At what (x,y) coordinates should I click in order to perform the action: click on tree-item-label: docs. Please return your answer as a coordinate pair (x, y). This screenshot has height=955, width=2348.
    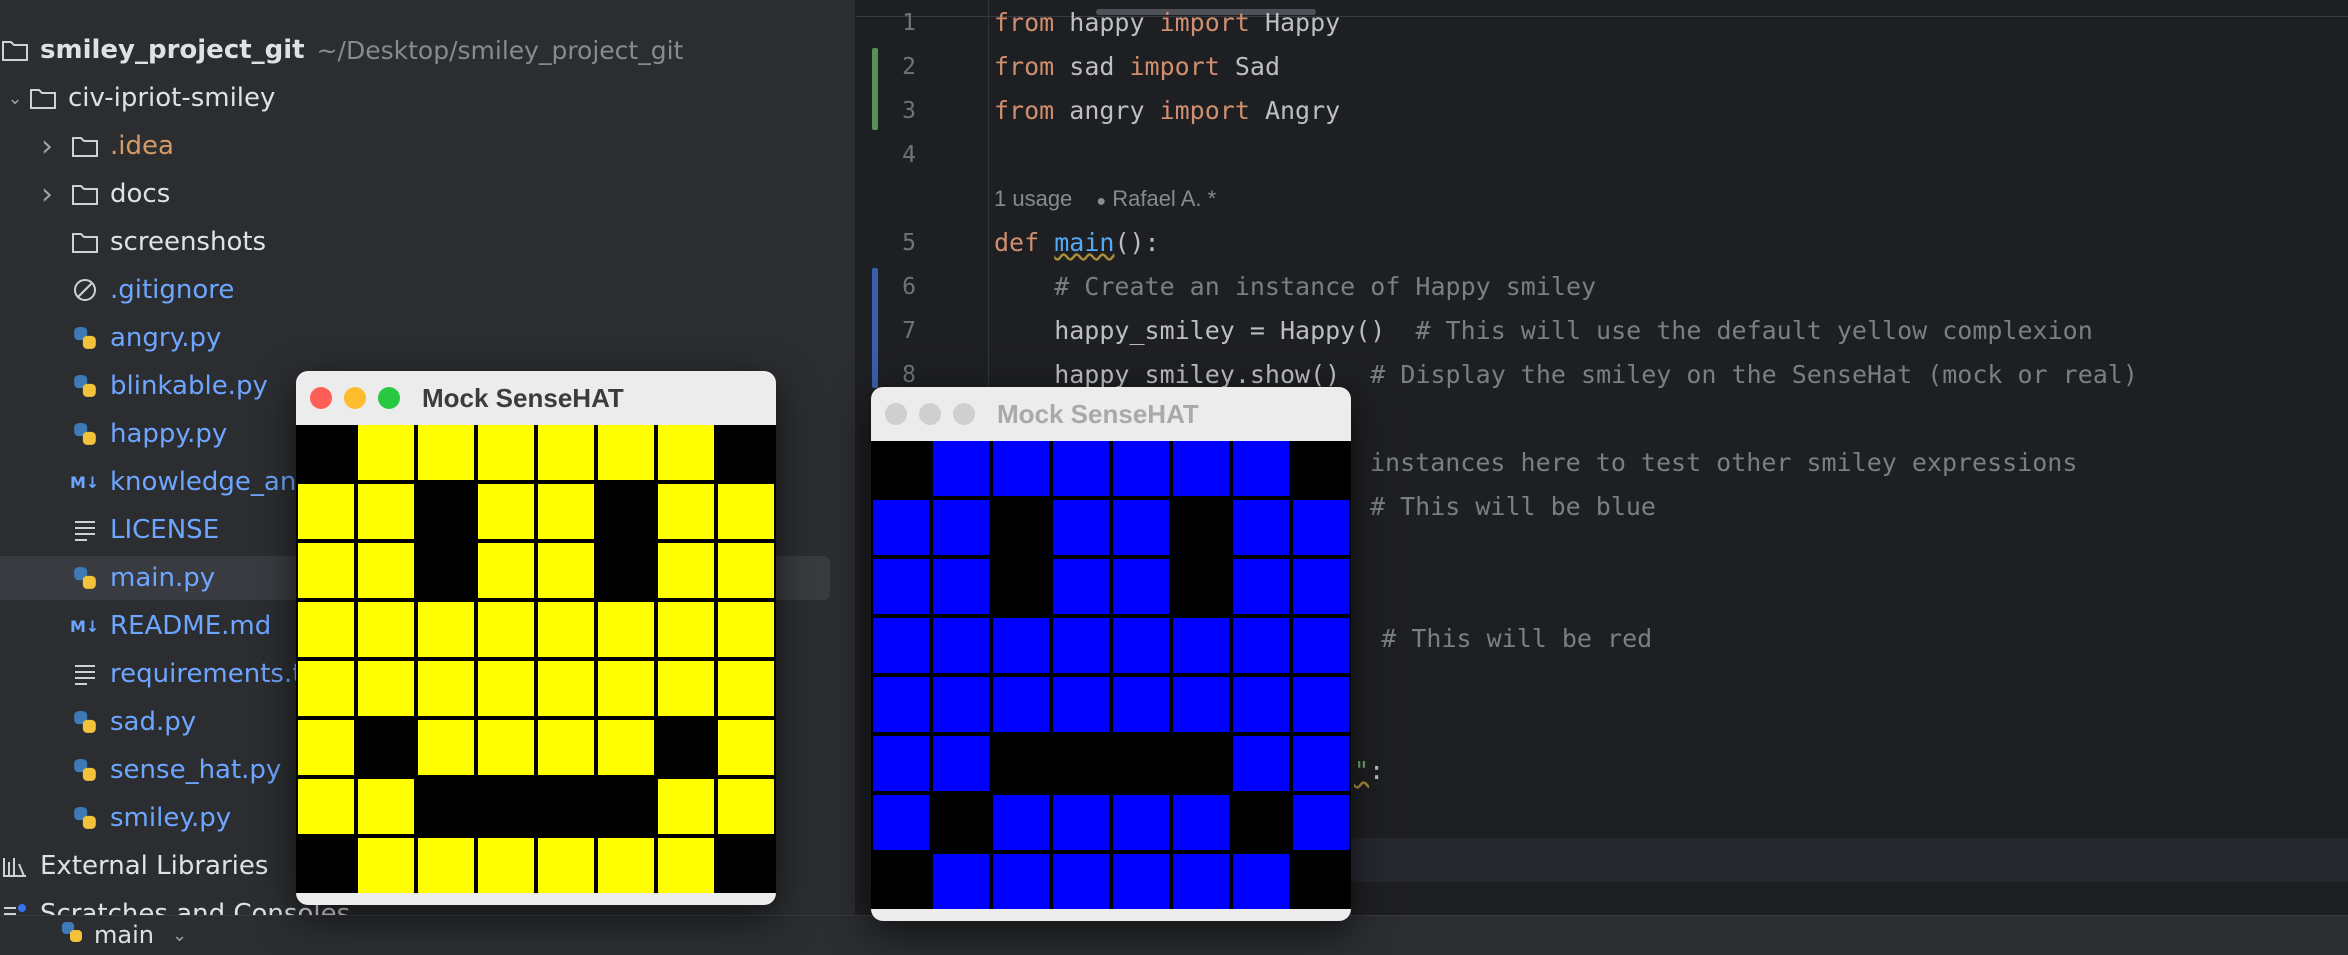
    Looking at the image, I should click on (140, 194).